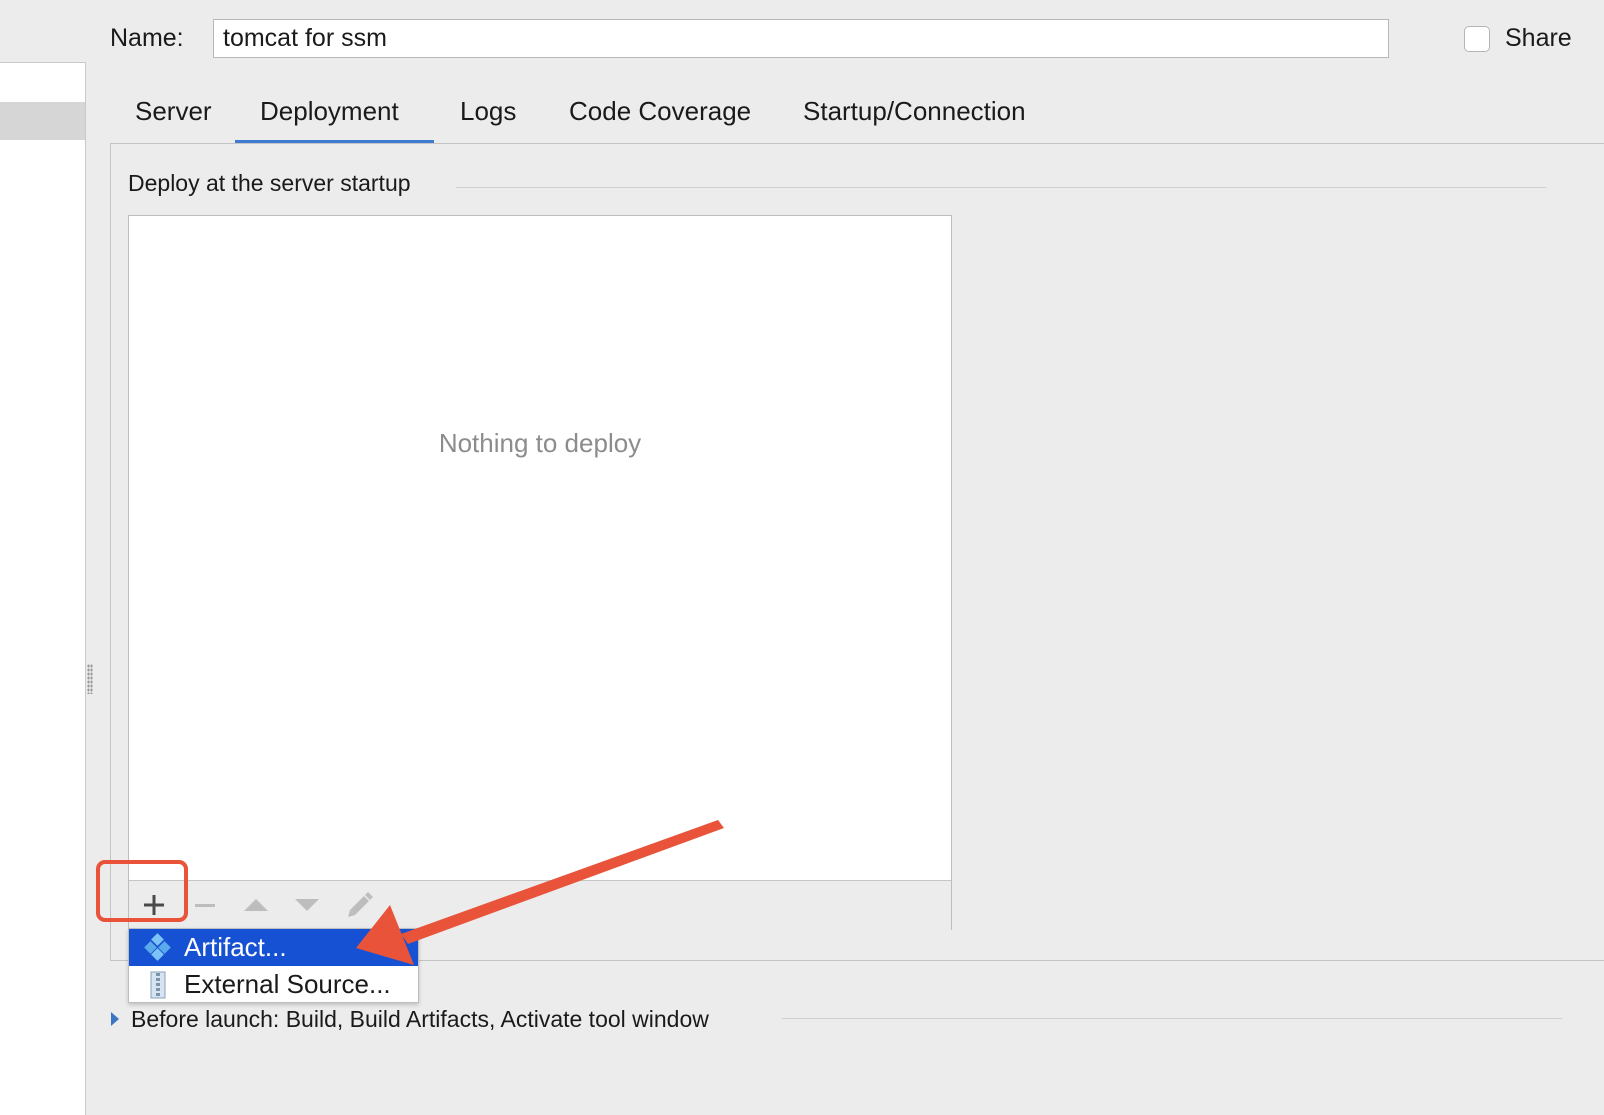  What do you see at coordinates (43, 588) in the screenshot?
I see `configuration-tree-panel` at bounding box center [43, 588].